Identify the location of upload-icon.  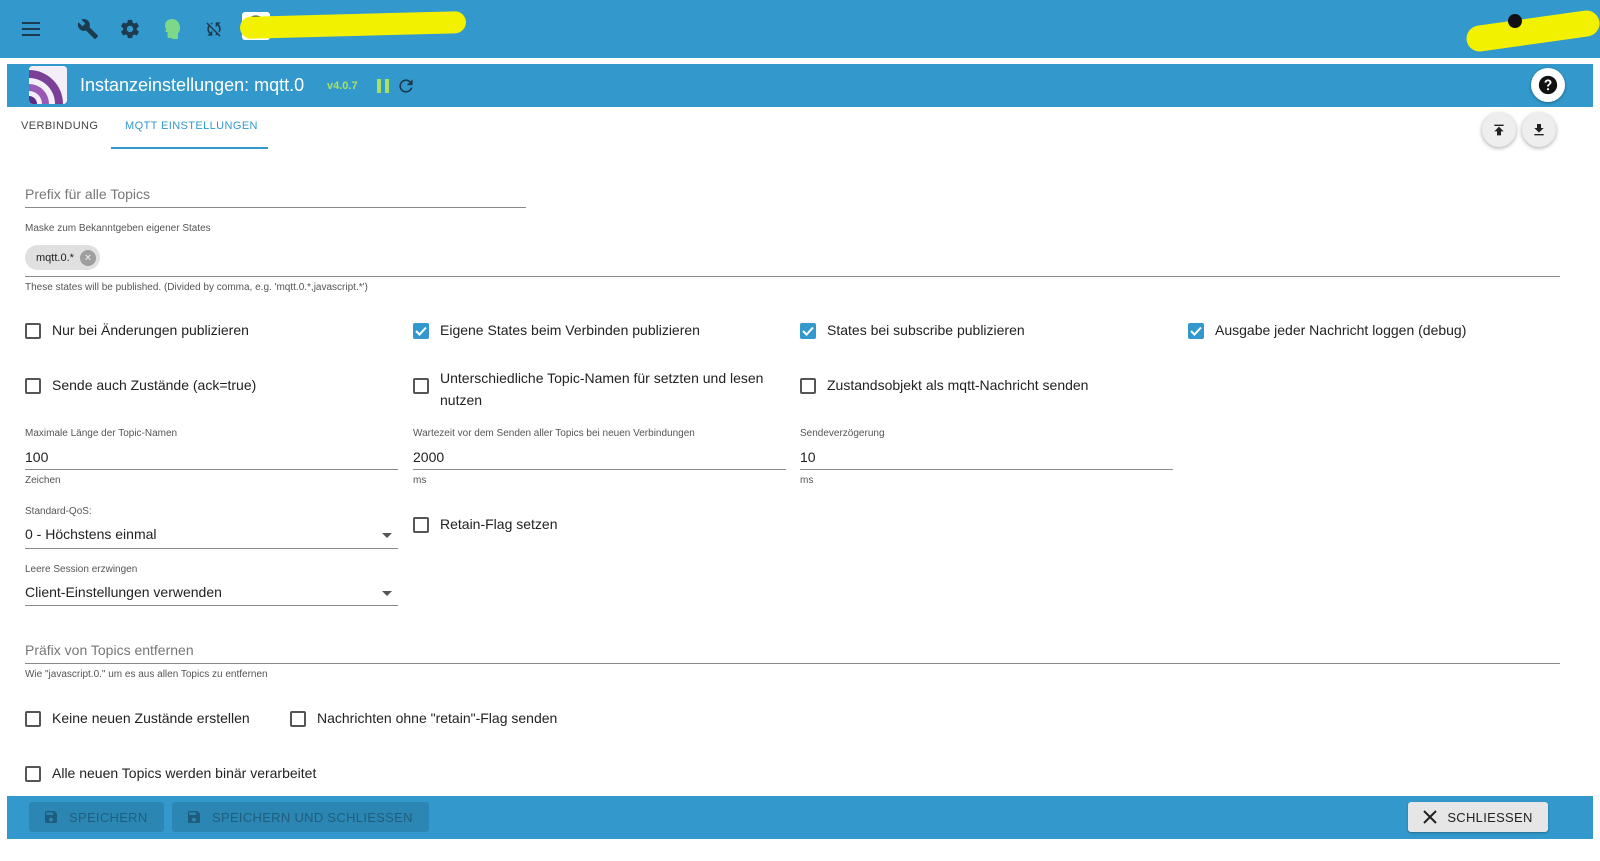
(1499, 130).